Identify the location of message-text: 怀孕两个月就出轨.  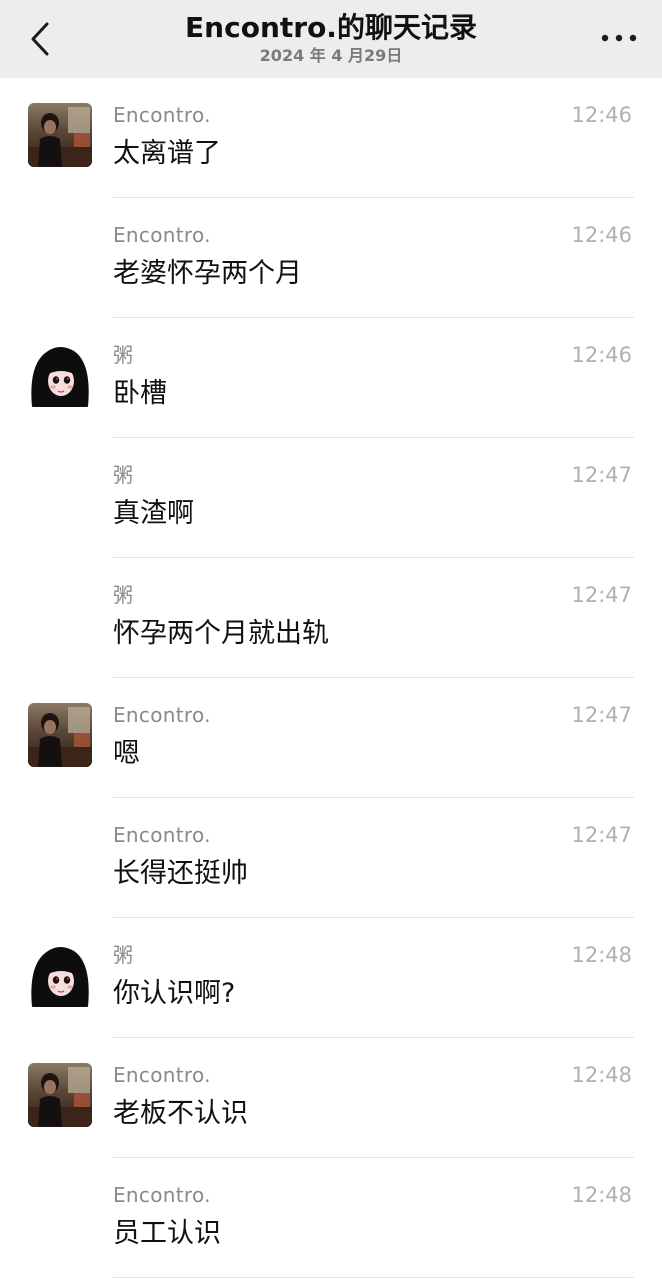
(221, 633).